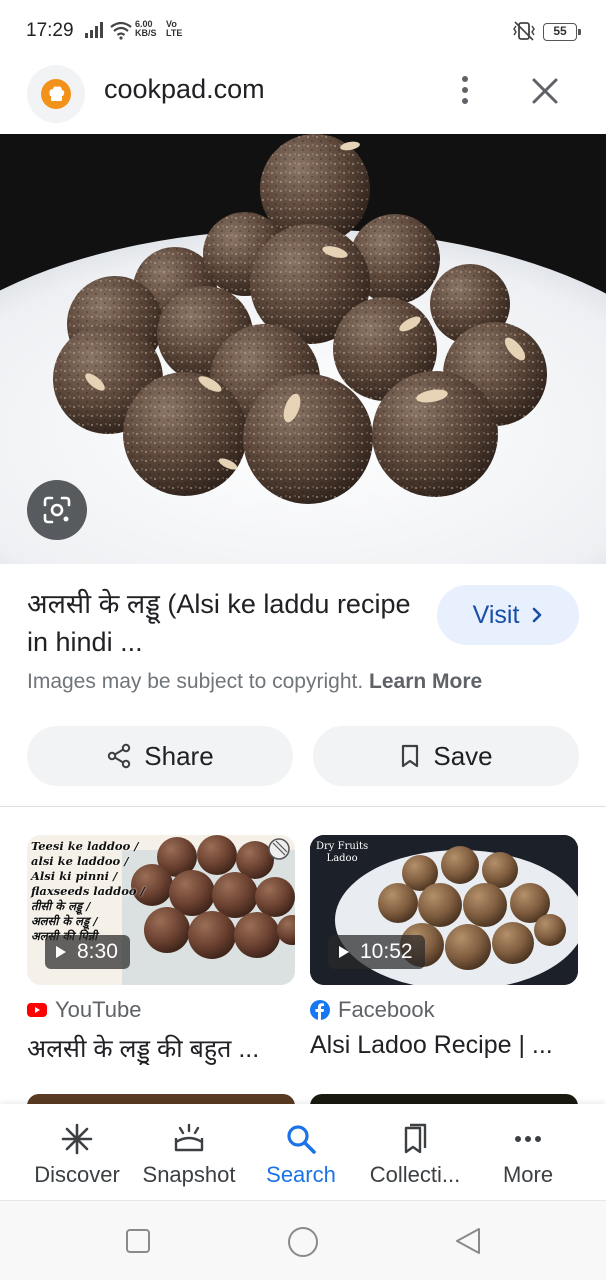 The height and width of the screenshot is (1280, 606). I want to click on duration-text: 8:30, so click(97, 951).